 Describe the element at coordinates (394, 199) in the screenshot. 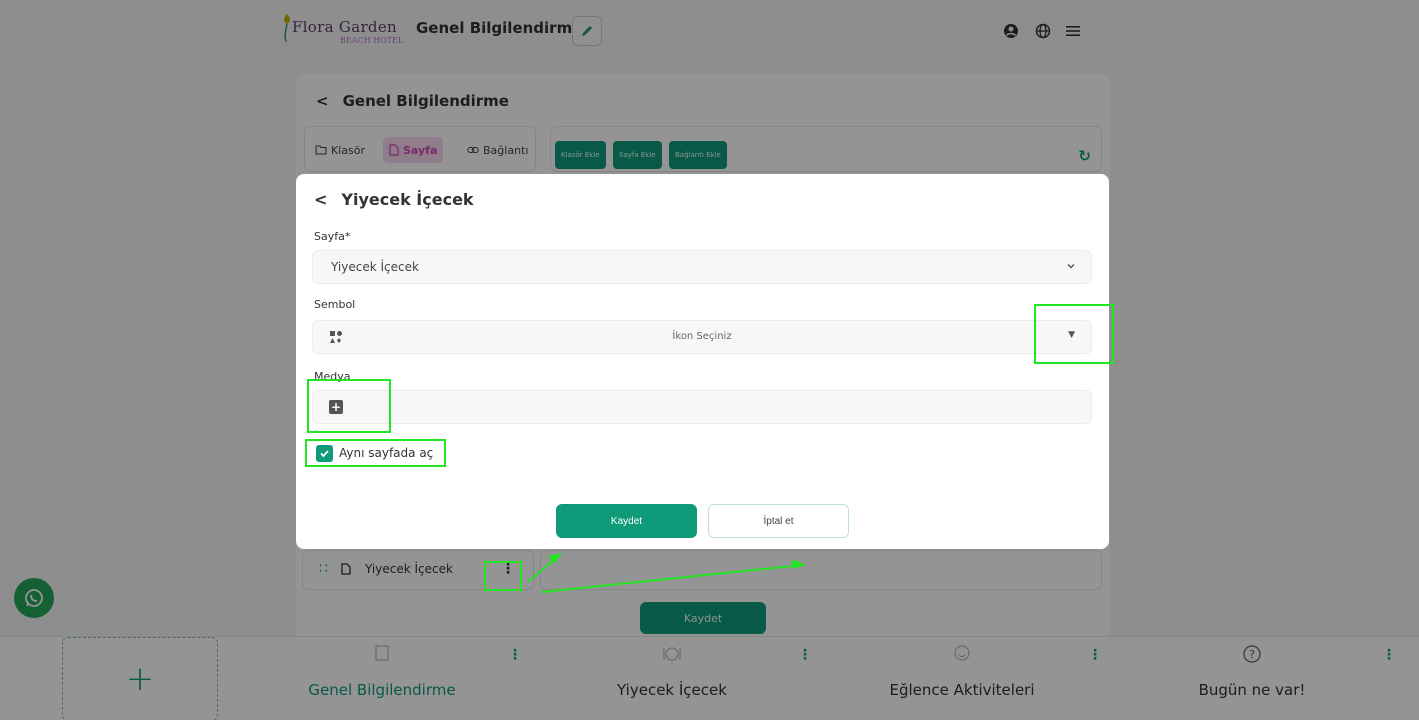

I see `modal-title: < Yiyecek İçecek` at that location.